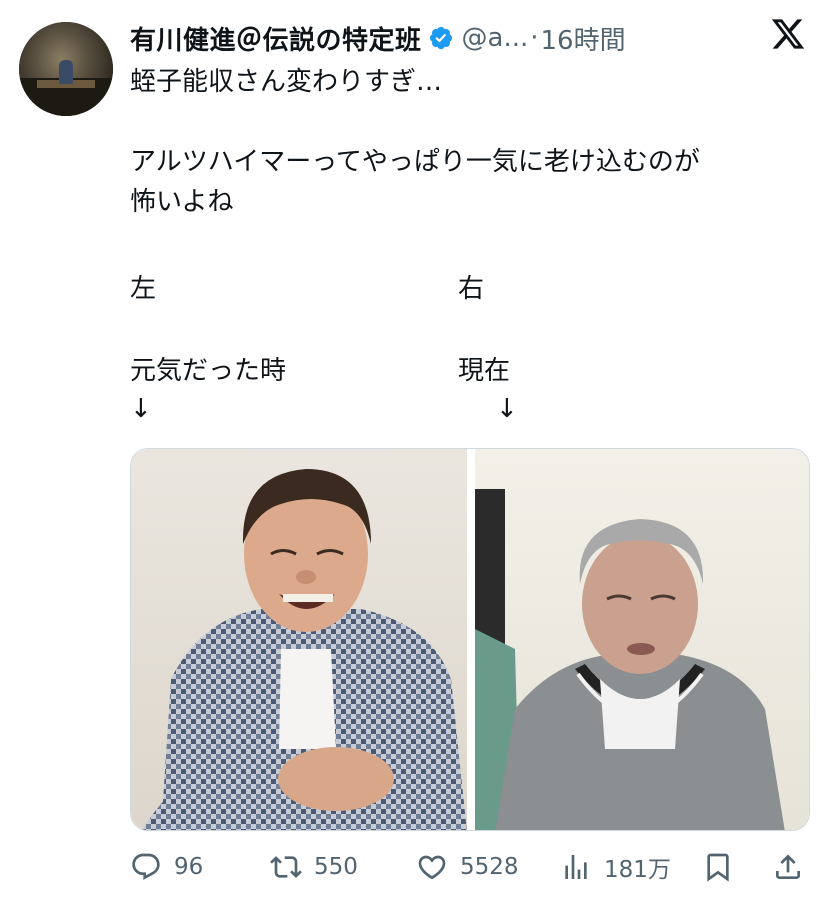  What do you see at coordinates (471, 289) in the screenshot?
I see `right-label: 右` at bounding box center [471, 289].